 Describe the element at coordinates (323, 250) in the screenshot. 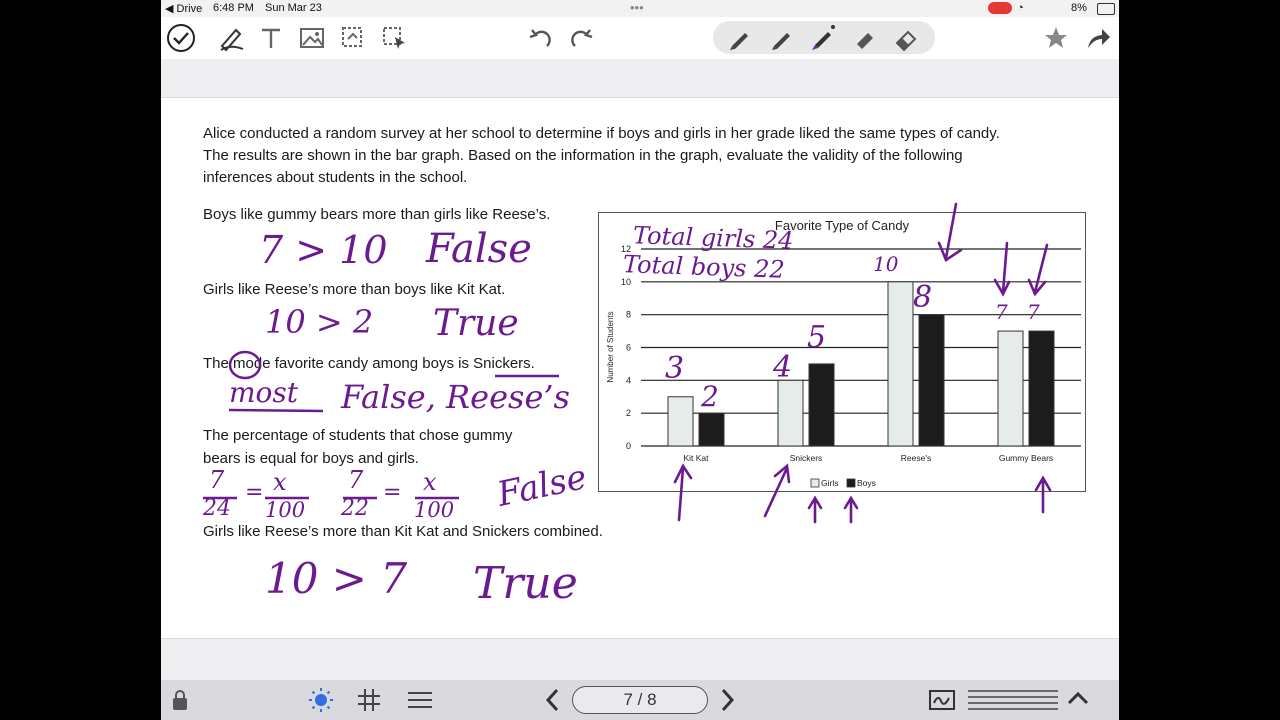

I see `handwriting-answer-1-expression: 7 > 10` at that location.